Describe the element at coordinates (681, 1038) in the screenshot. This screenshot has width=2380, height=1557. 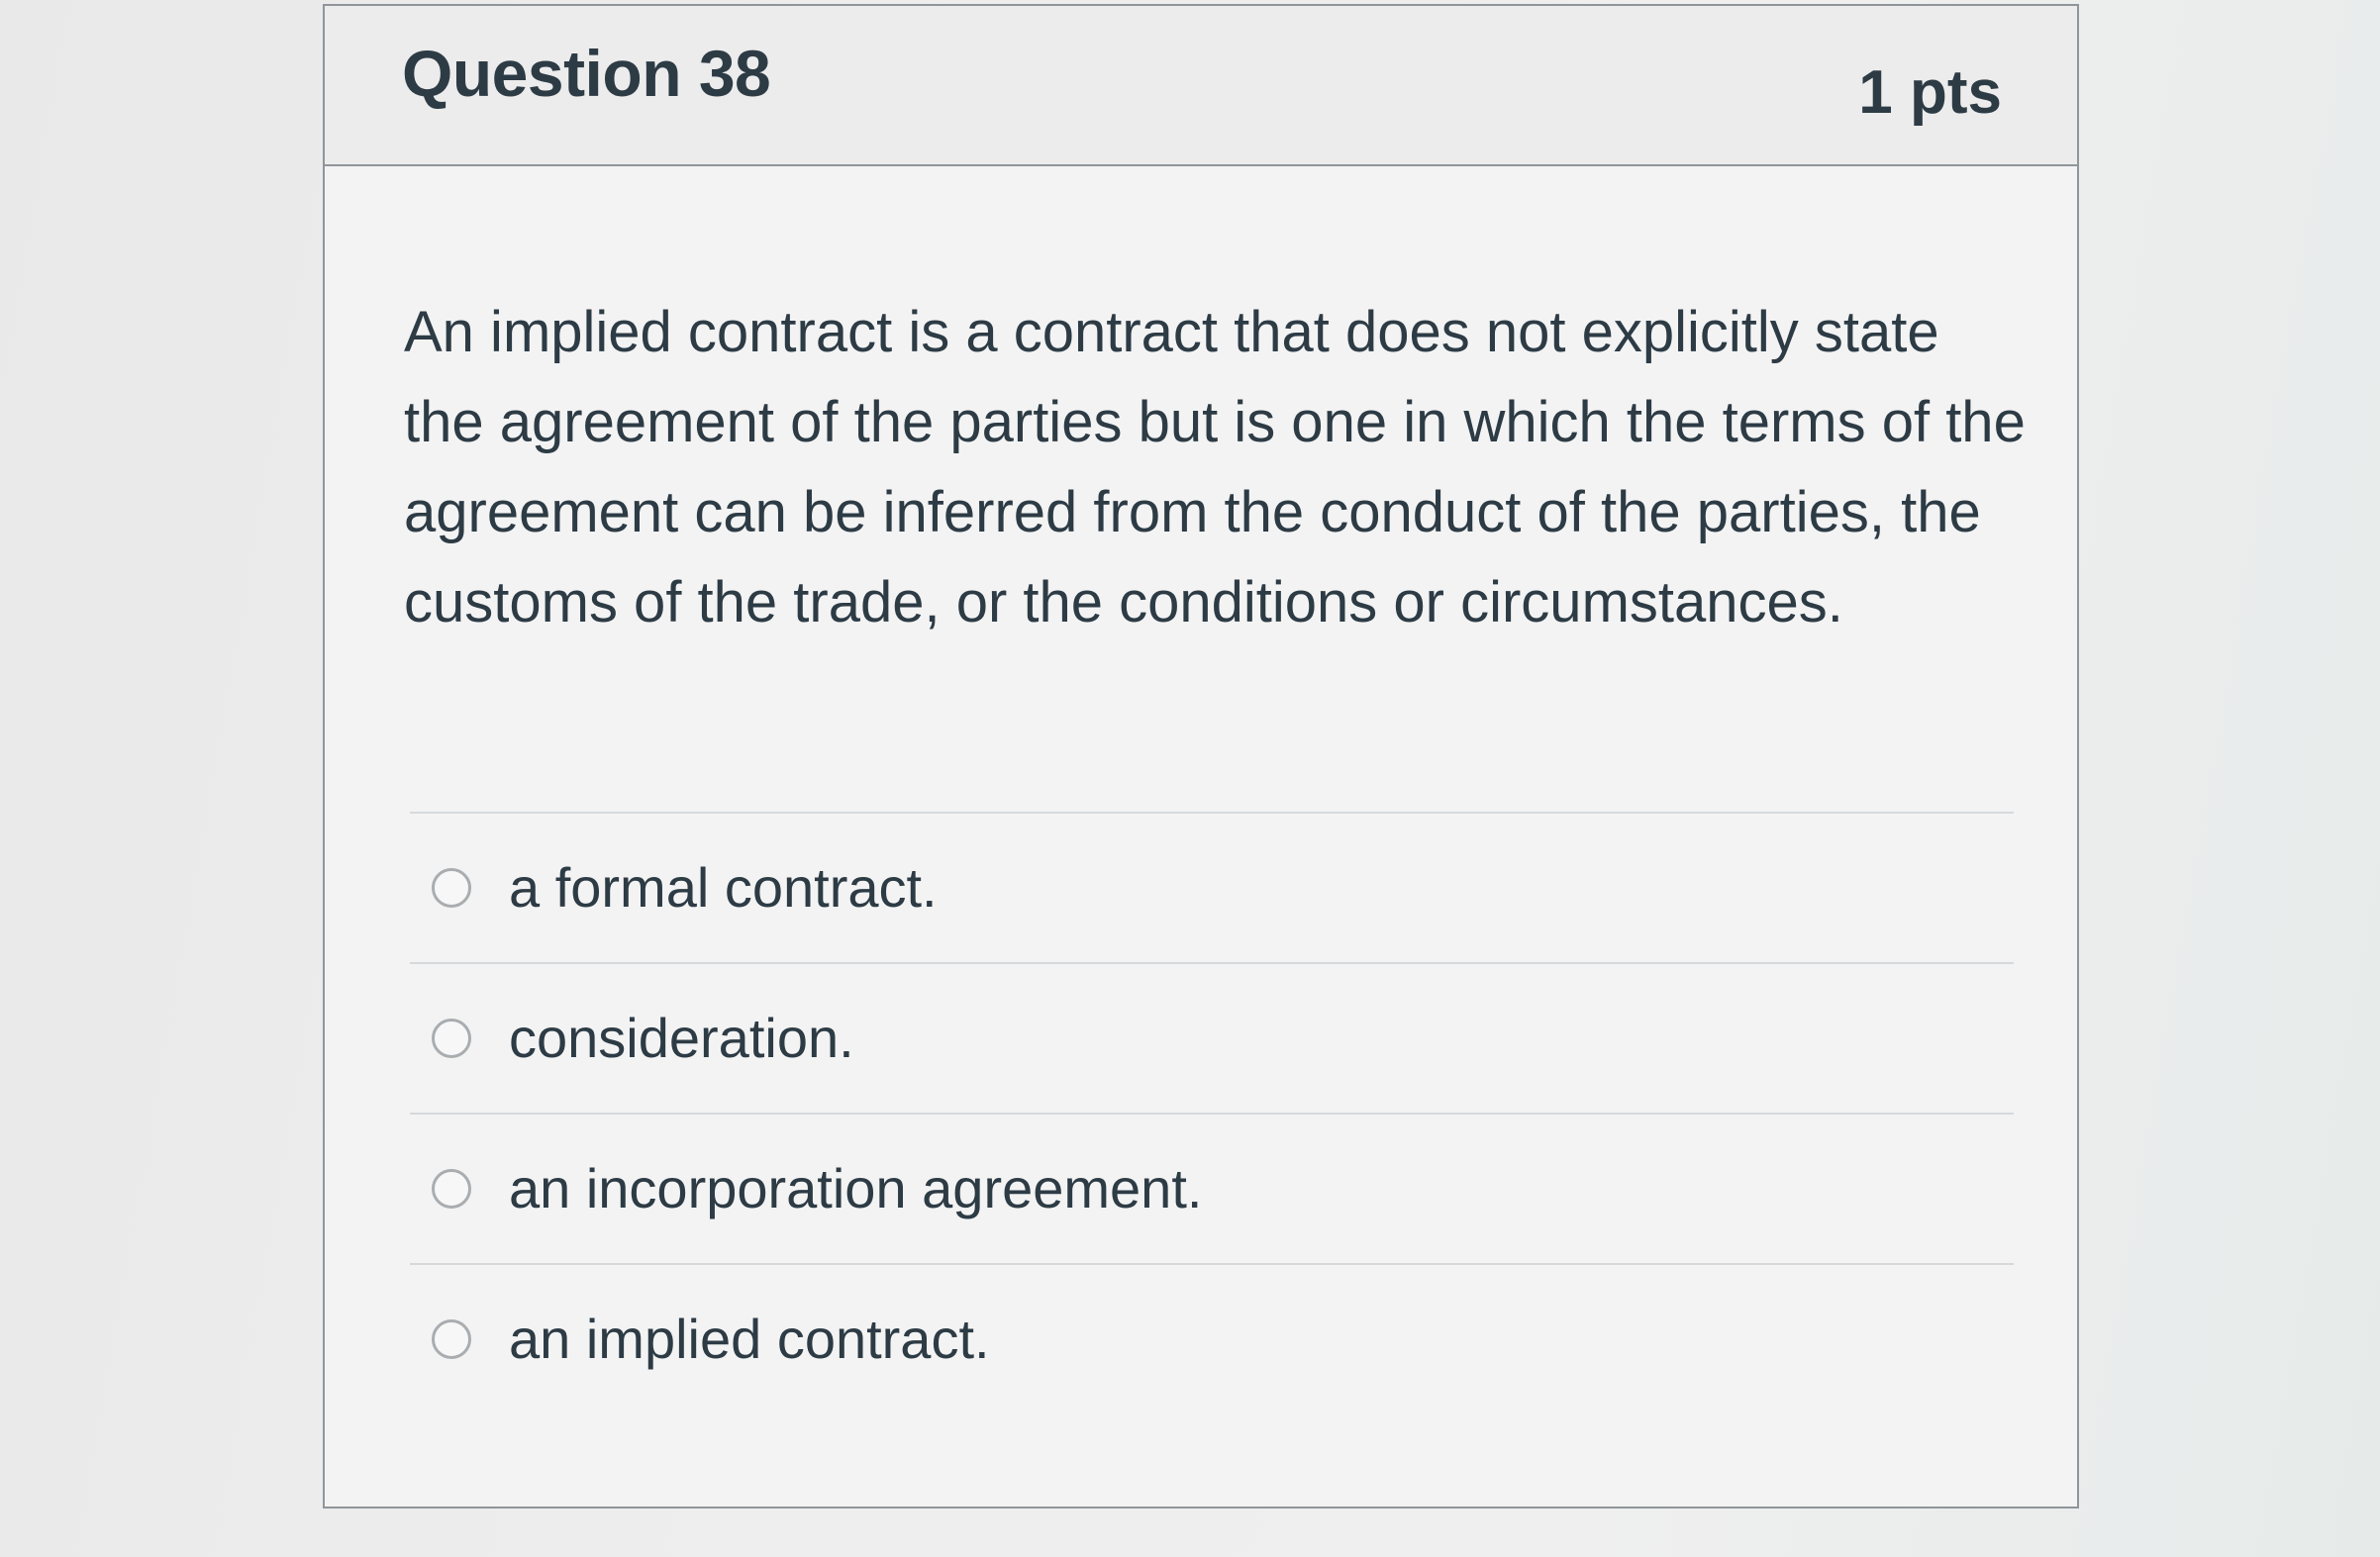
I see `answer-label: consideration.` at that location.